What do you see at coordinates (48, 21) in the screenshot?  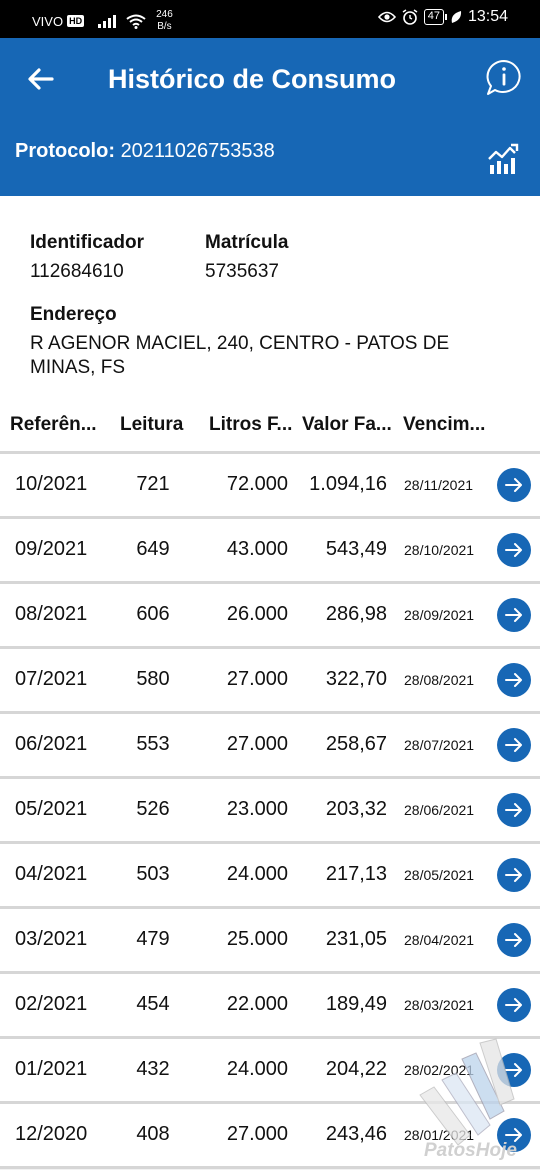 I see `carrier-label: VIVO` at bounding box center [48, 21].